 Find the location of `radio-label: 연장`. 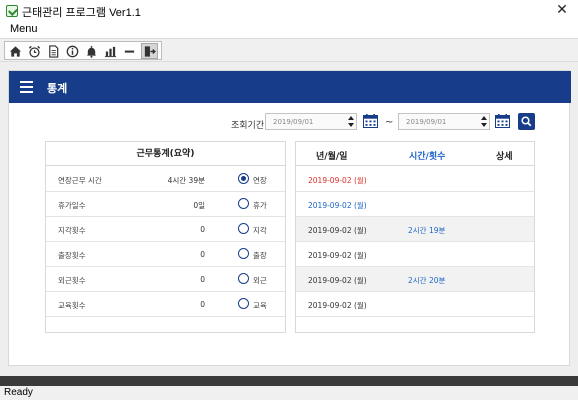

radio-label: 연장 is located at coordinates (260, 180).